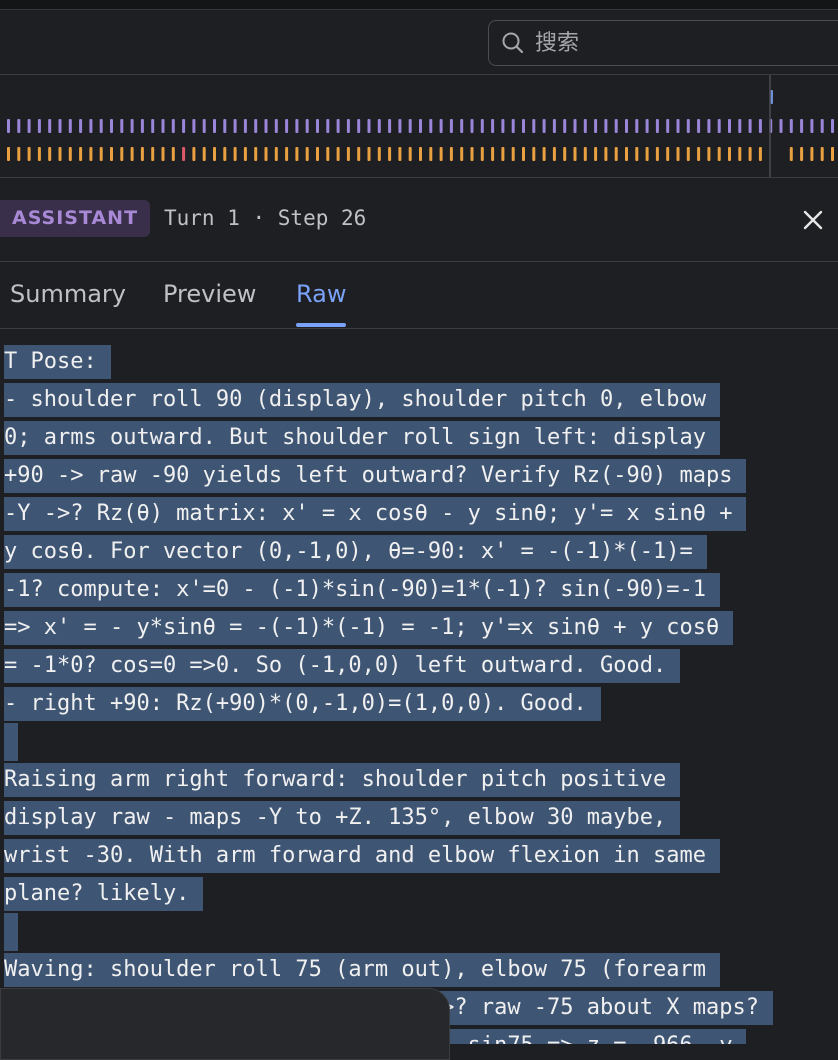  I want to click on timeline-track, so click(419, 126).